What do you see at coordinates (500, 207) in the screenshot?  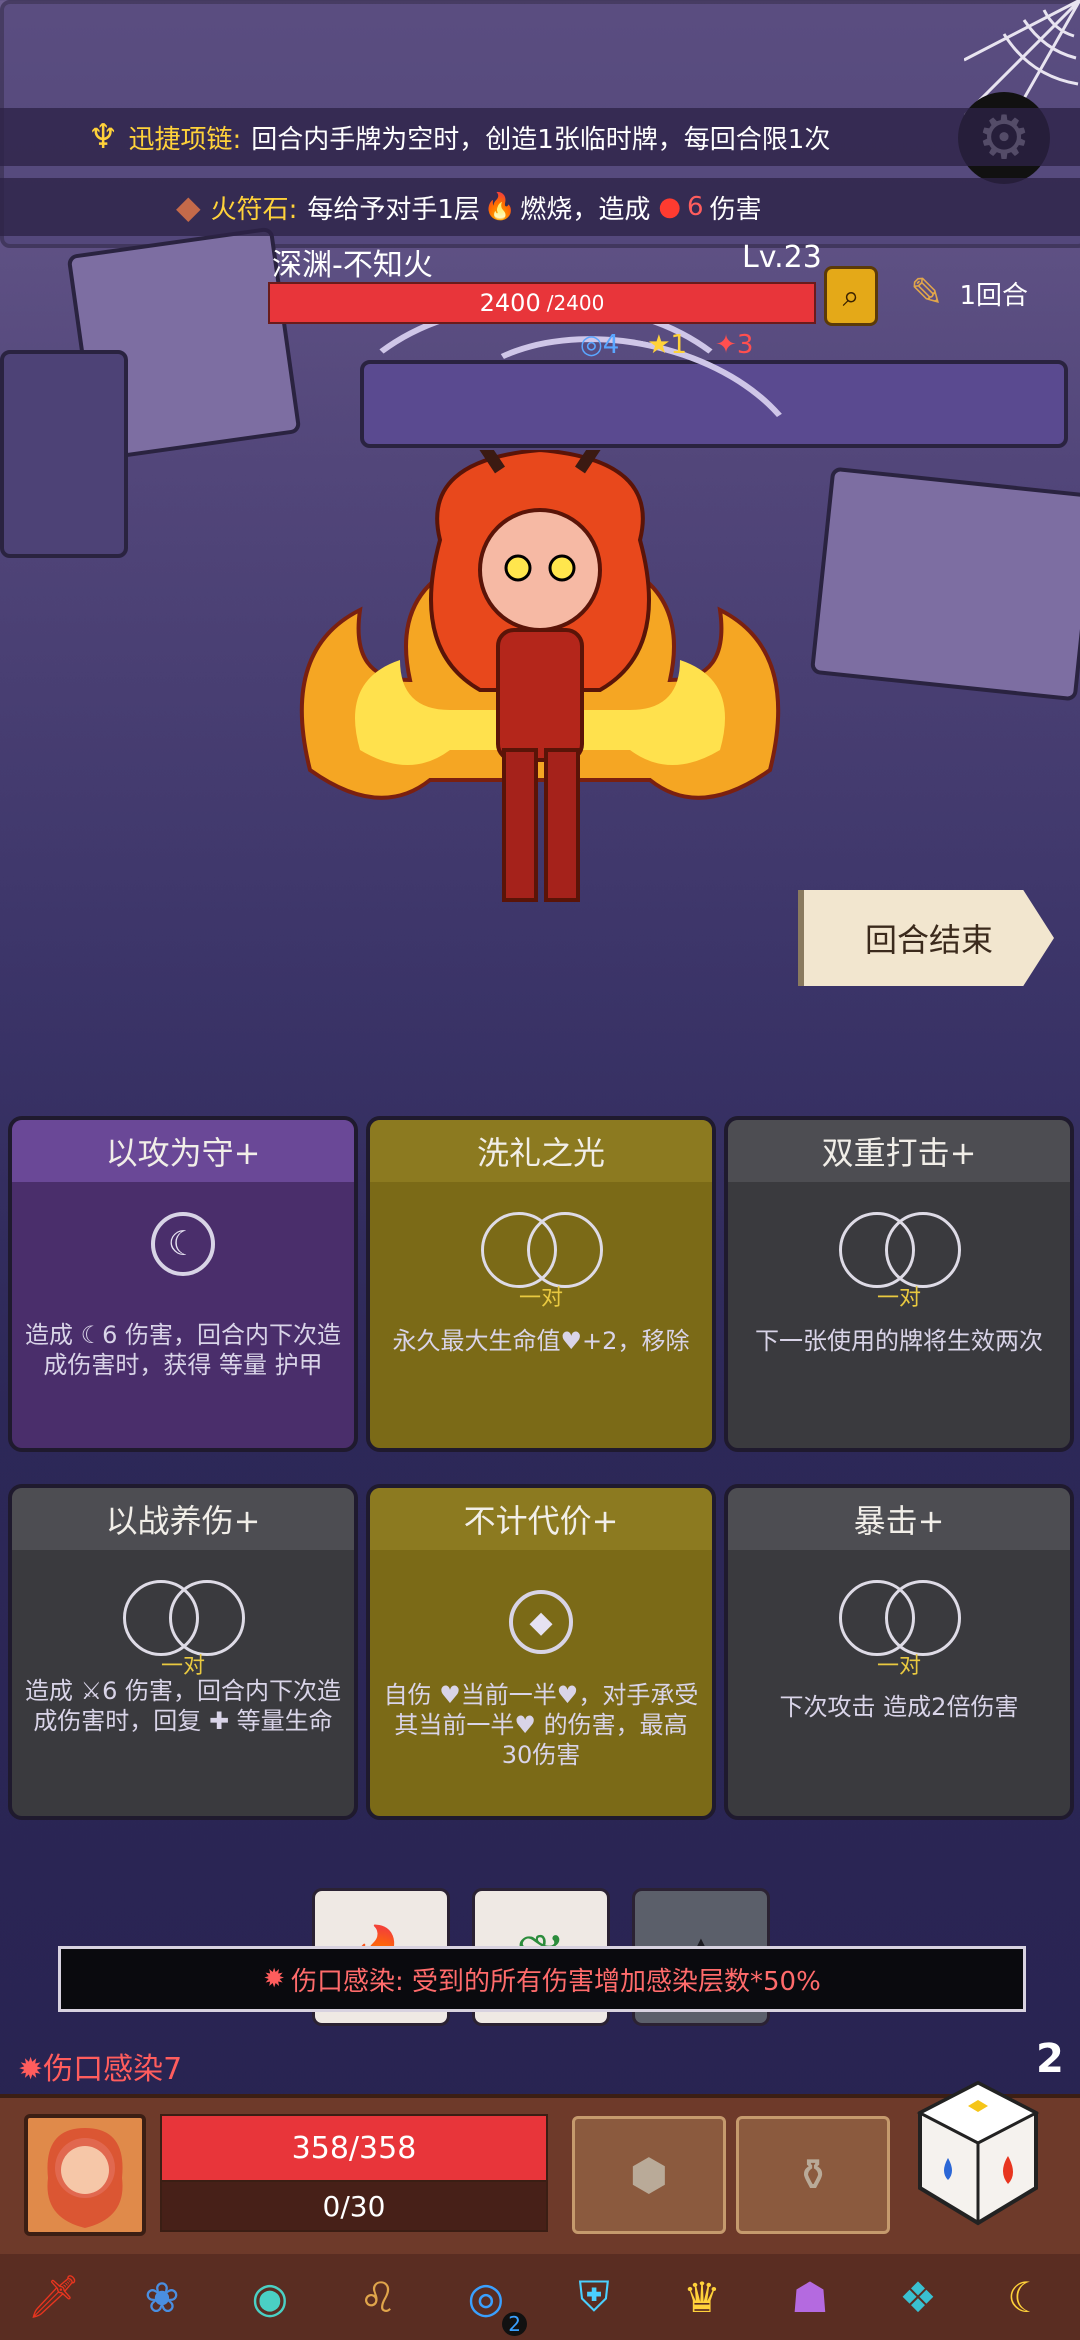 I see `flame-icon: 🔥` at bounding box center [500, 207].